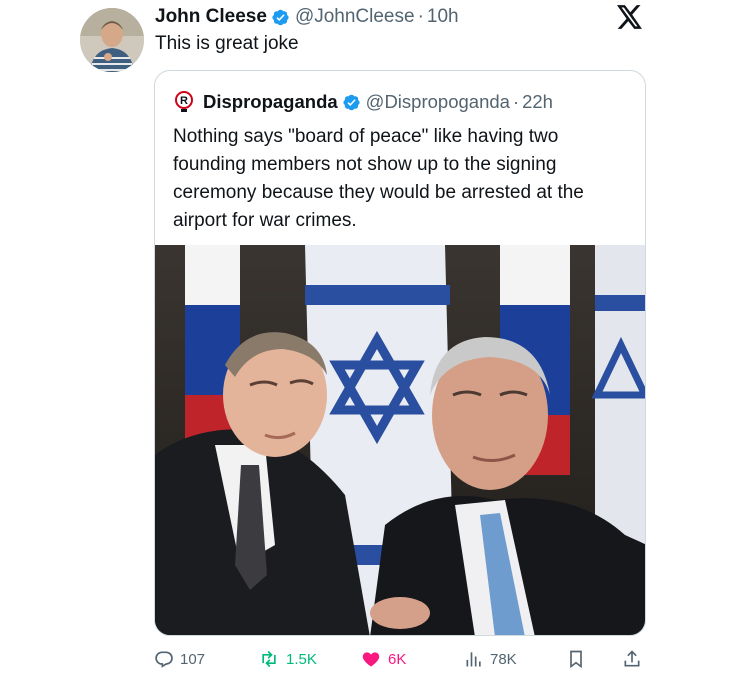  I want to click on share-button, so click(635, 659).